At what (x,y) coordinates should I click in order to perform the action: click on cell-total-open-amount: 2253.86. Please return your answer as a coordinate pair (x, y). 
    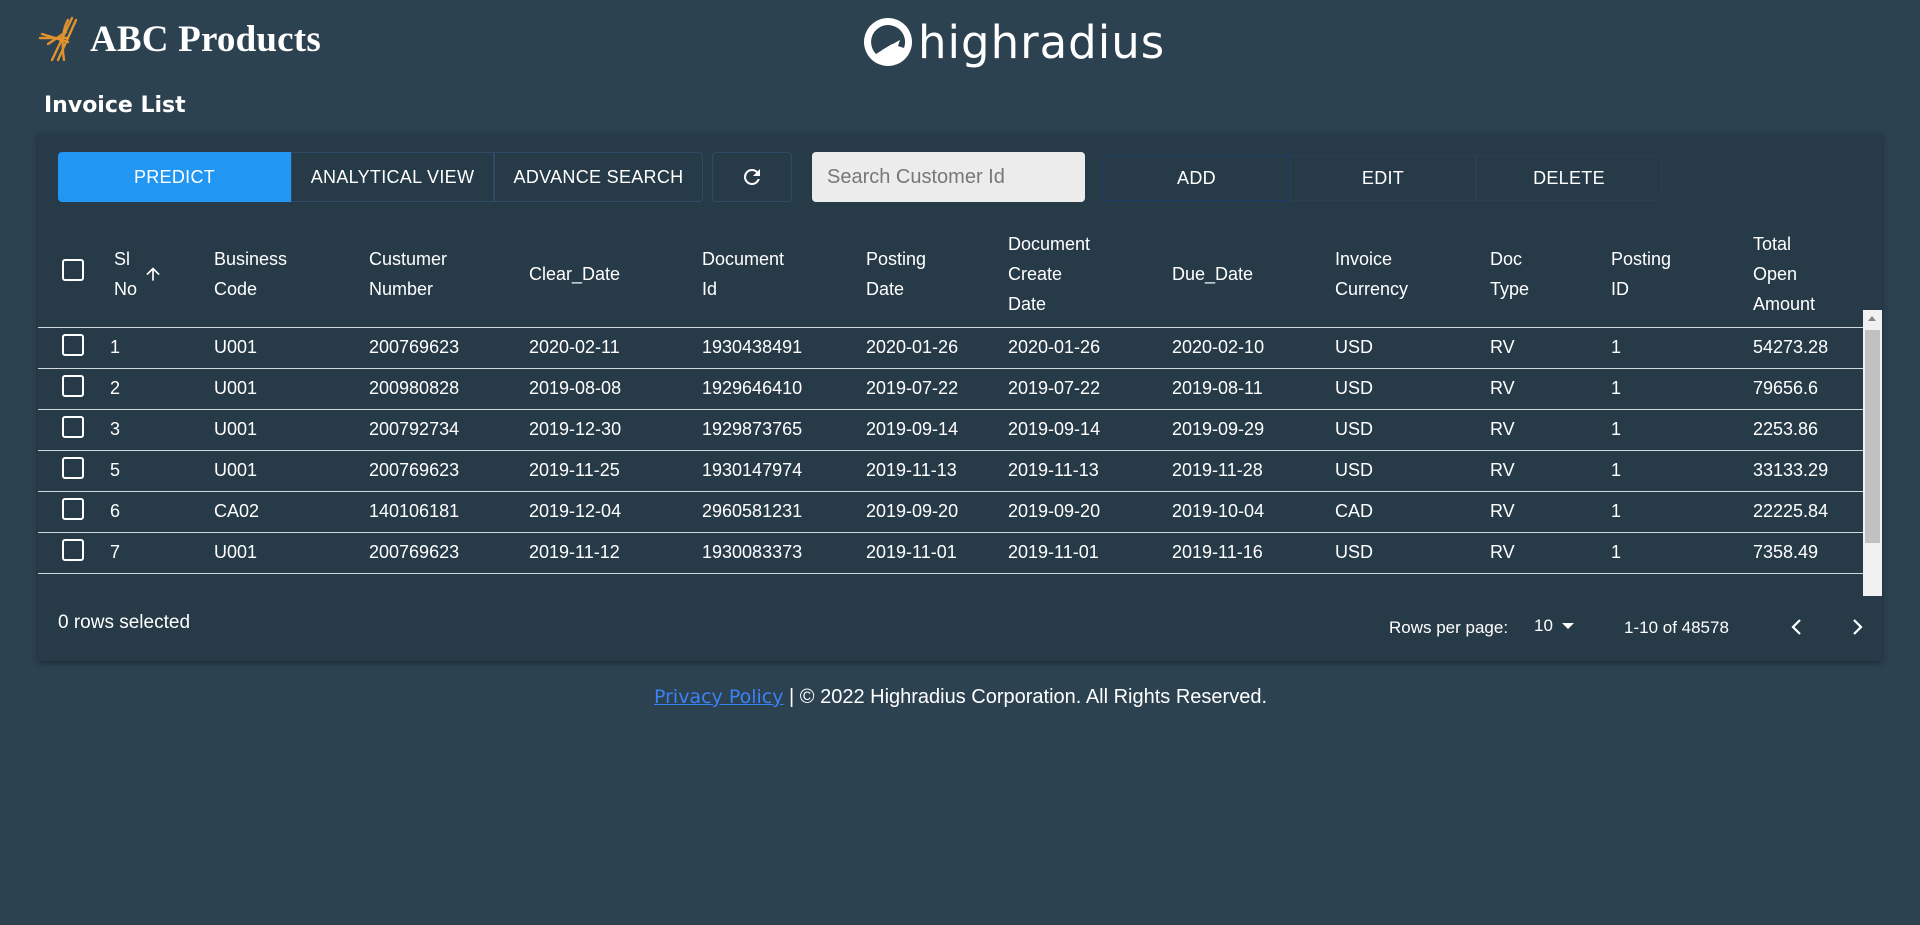
    Looking at the image, I should click on (1808, 430).